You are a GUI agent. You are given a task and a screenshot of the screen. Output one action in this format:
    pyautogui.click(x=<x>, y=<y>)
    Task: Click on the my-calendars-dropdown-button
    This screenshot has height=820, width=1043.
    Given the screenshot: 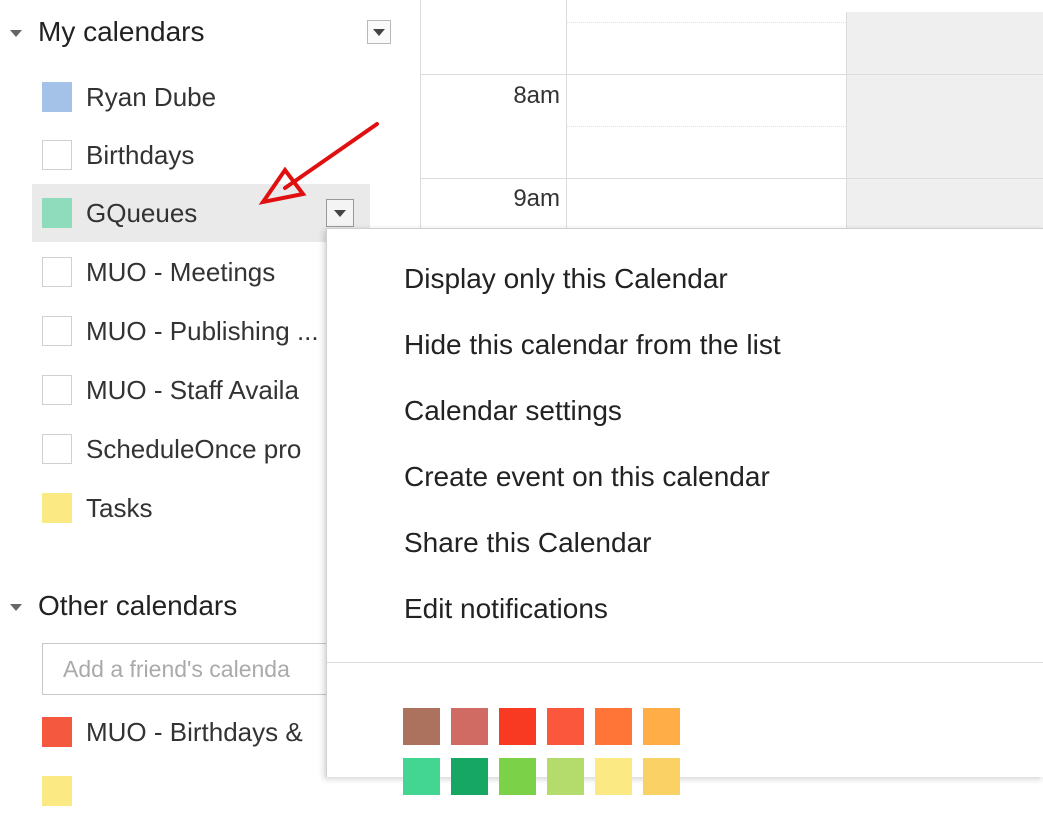 What is the action you would take?
    pyautogui.click(x=379, y=32)
    